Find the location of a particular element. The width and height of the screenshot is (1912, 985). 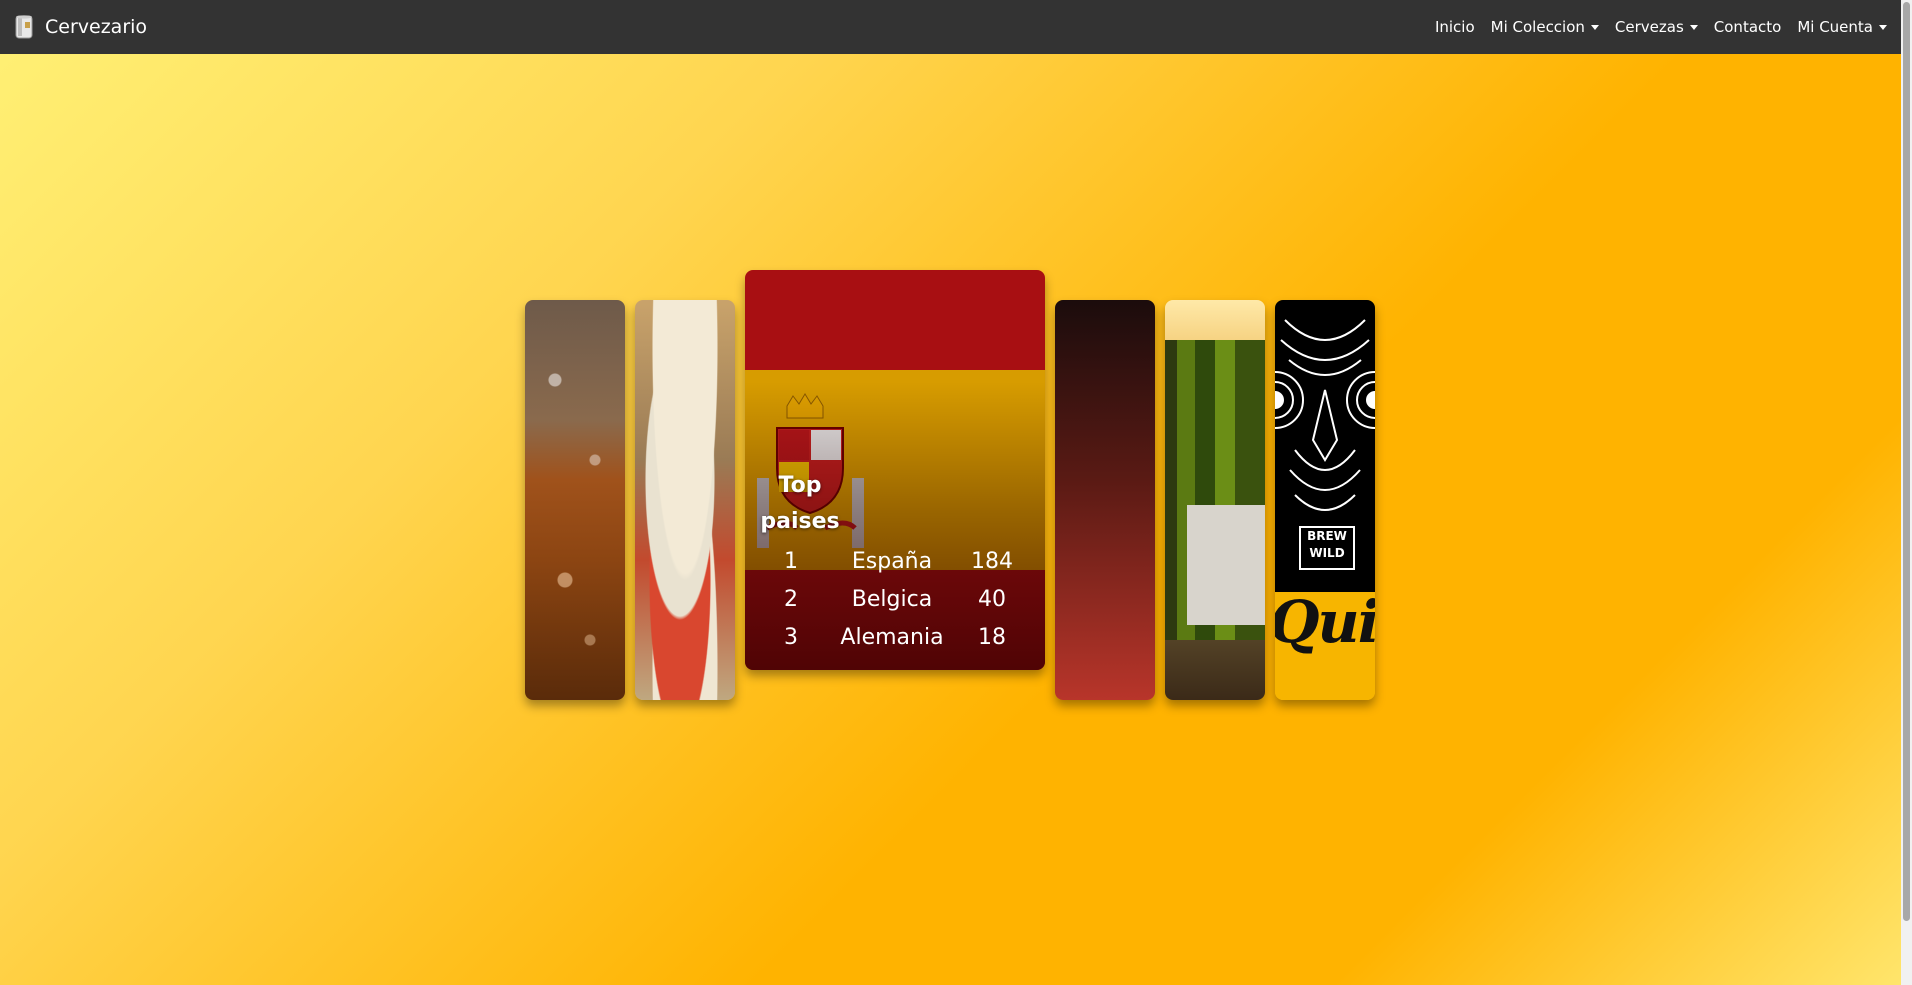

quirk-logo-text: Quirk is located at coordinates (1325, 622).